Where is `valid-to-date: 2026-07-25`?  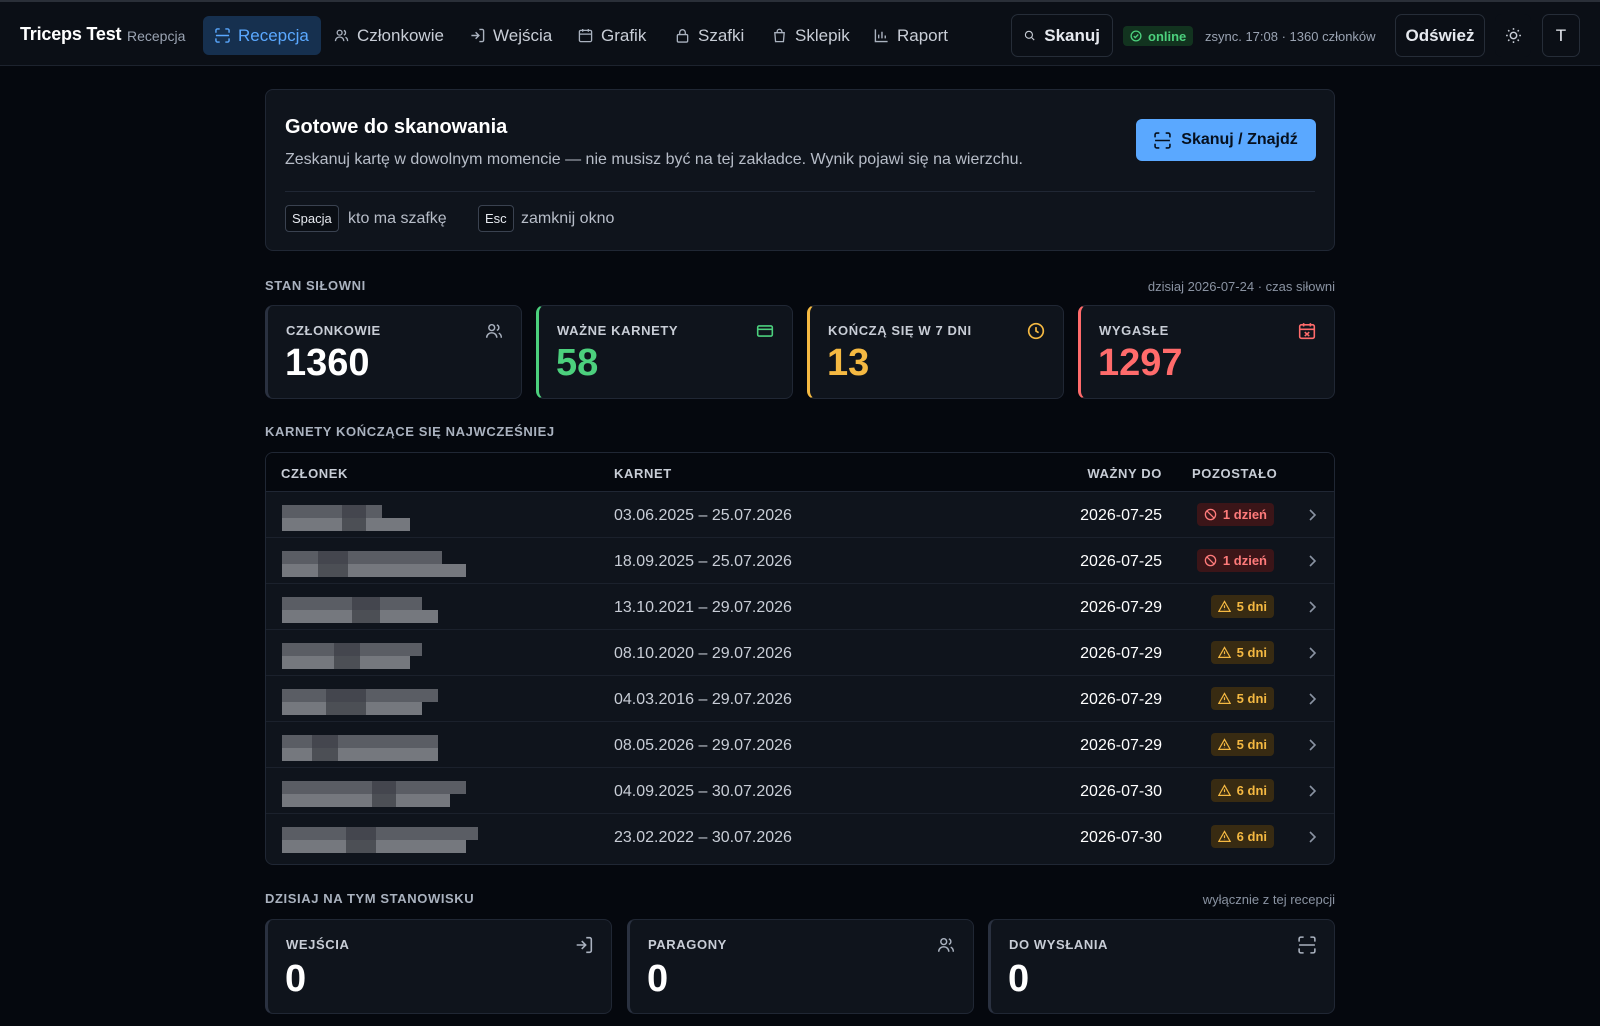
valid-to-date: 2026-07-25 is located at coordinates (1121, 561).